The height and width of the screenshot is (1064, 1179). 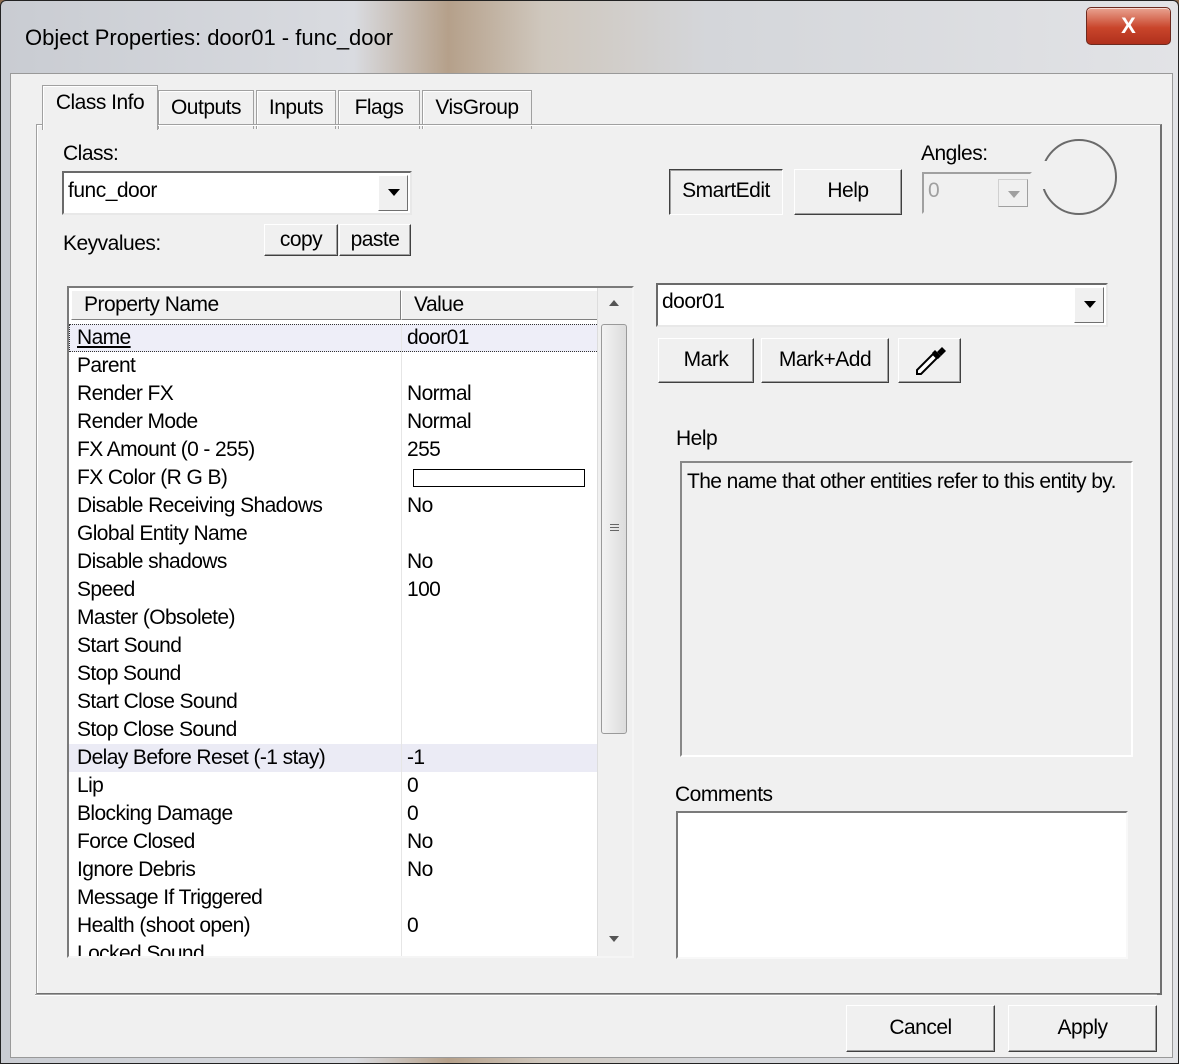 I want to click on table-row: Global Entity Name, so click(x=334, y=534).